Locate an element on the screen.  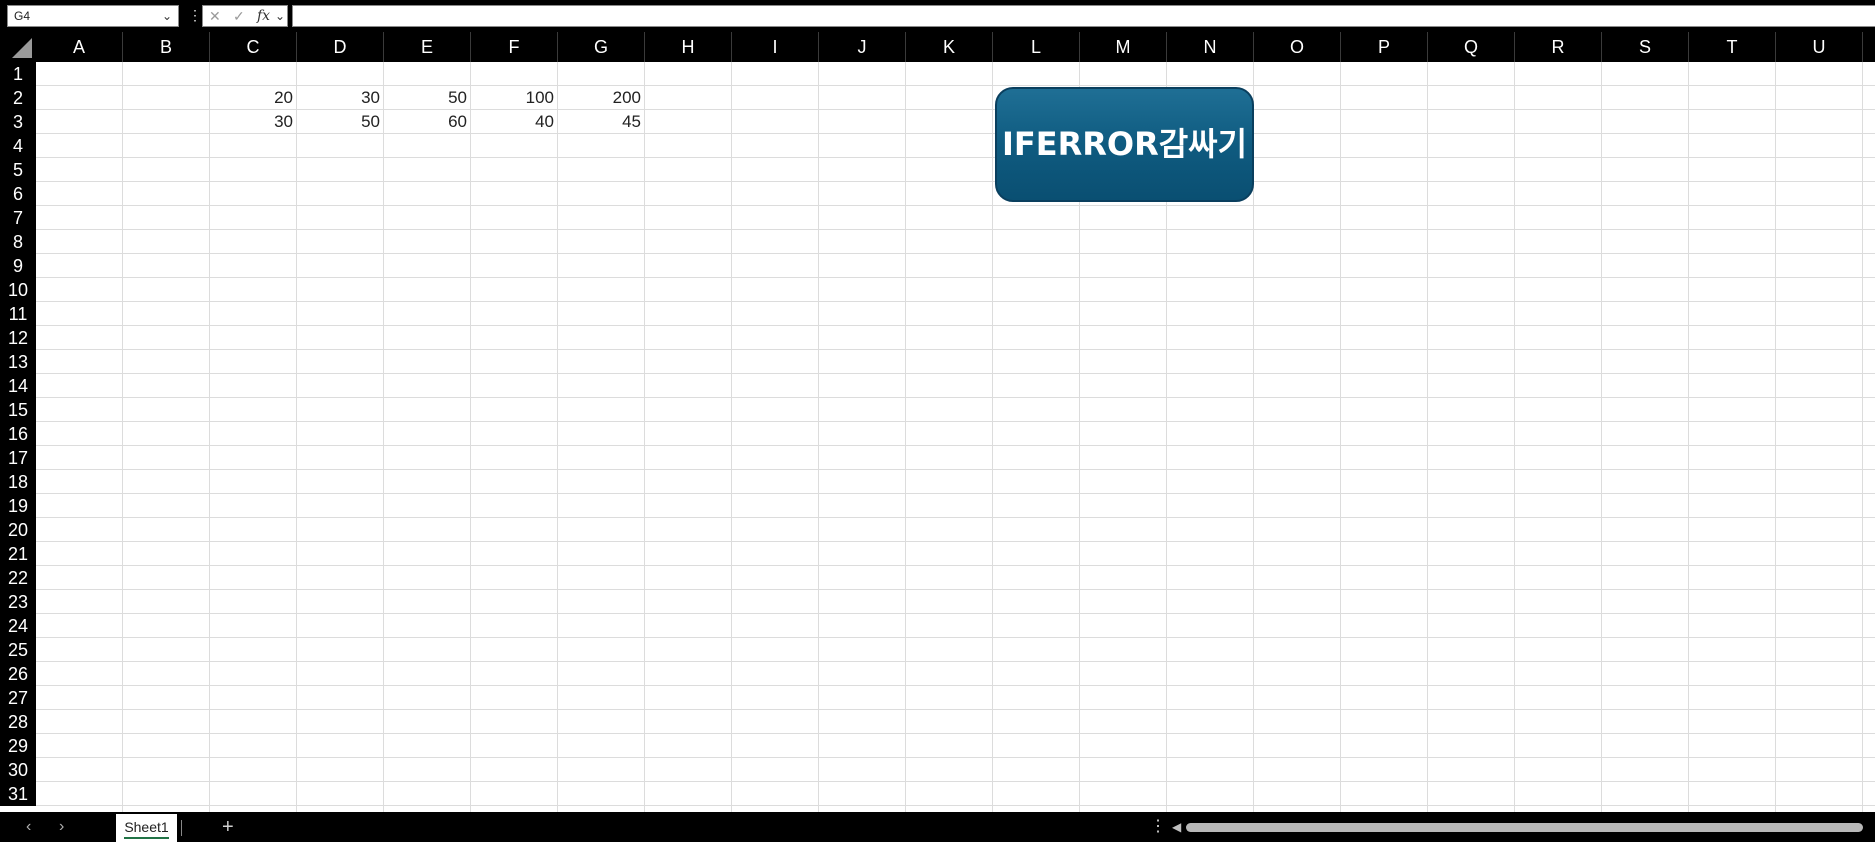
active-tab-indicator is located at coordinates (146, 838).